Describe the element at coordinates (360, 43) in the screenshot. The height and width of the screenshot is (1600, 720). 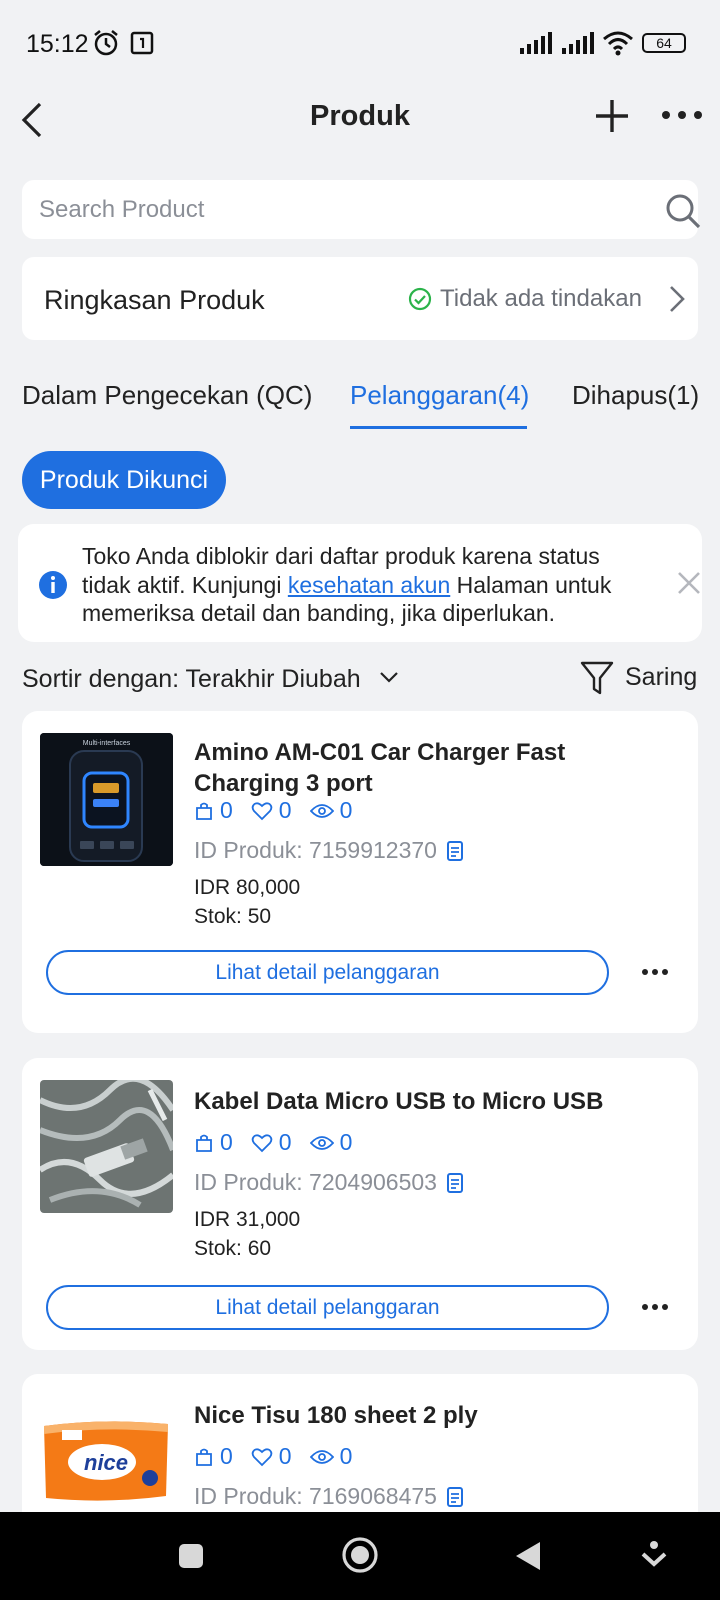
I see `status-bar: 15:12 64` at that location.